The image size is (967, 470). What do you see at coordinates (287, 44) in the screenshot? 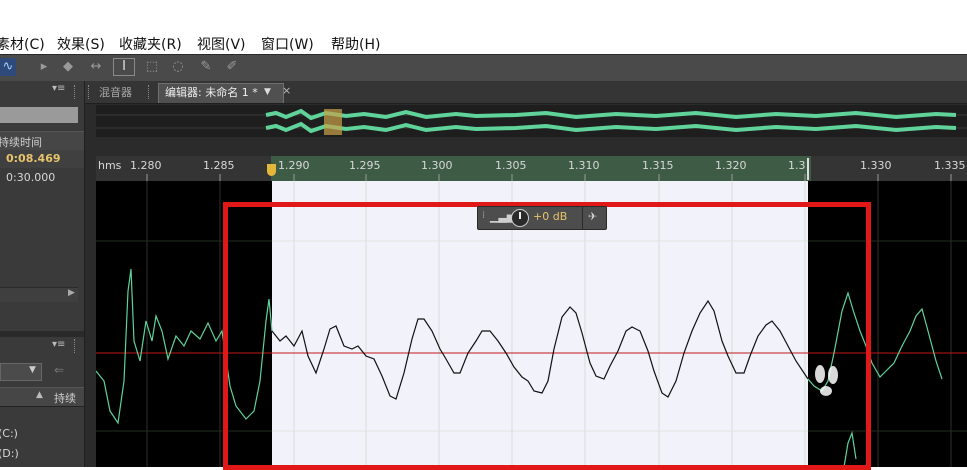
I see `menu-item-window: 窗口(W)` at bounding box center [287, 44].